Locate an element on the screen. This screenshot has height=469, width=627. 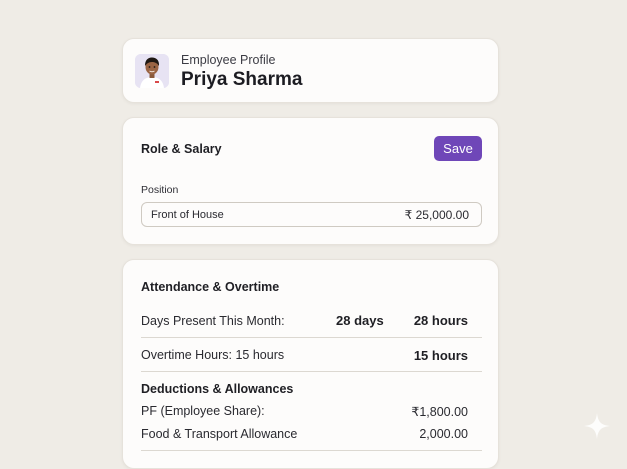
days-present-value: 28 days is located at coordinates (360, 320).